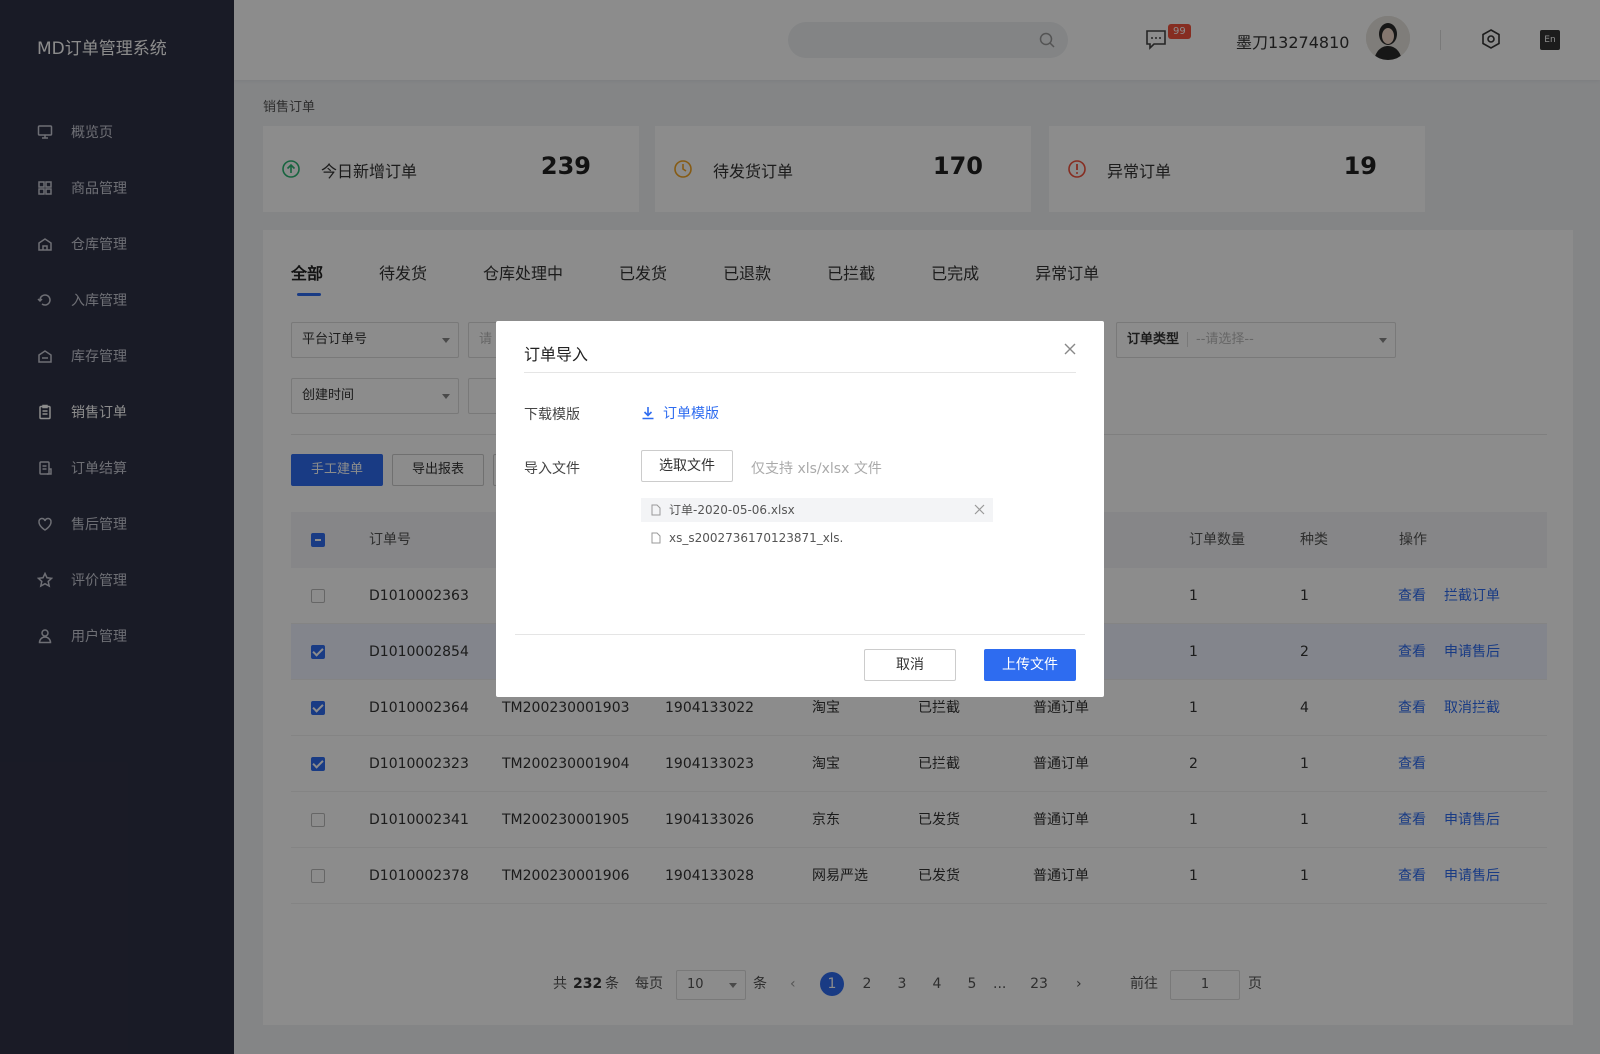  What do you see at coordinates (556, 354) in the screenshot?
I see `modal-title: 订单导入` at bounding box center [556, 354].